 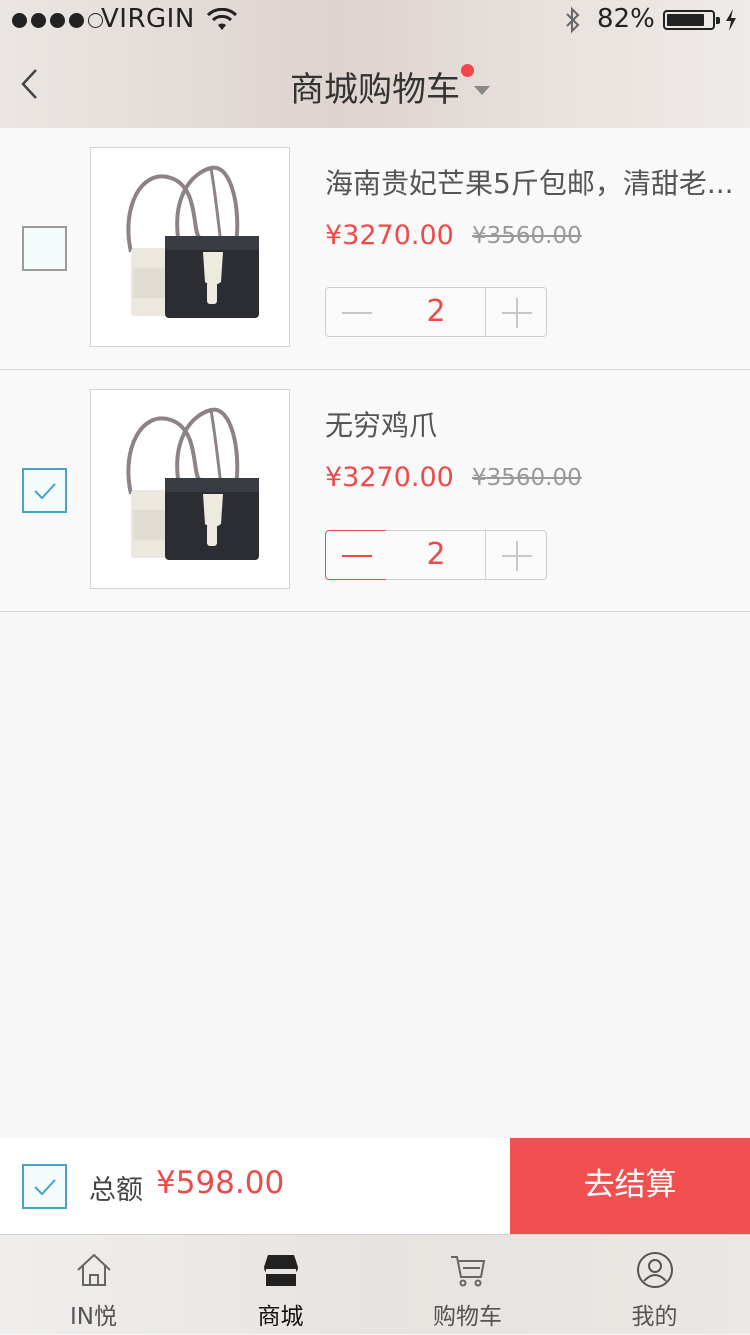 I want to click on tab-store: 商城, so click(x=280, y=1285).